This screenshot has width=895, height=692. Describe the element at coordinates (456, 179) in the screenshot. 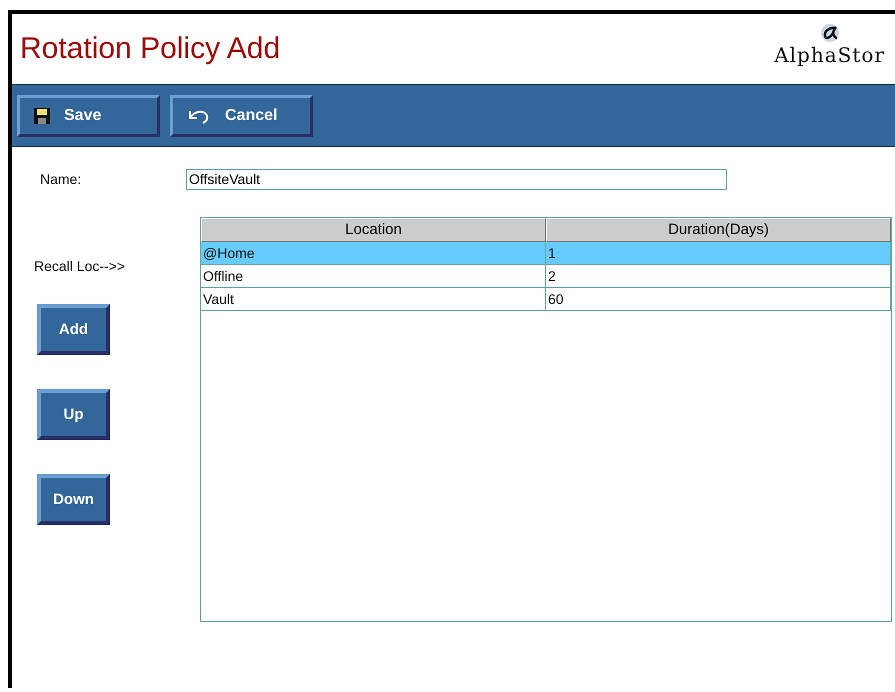

I see `name-input-field: OffsiteVault` at that location.